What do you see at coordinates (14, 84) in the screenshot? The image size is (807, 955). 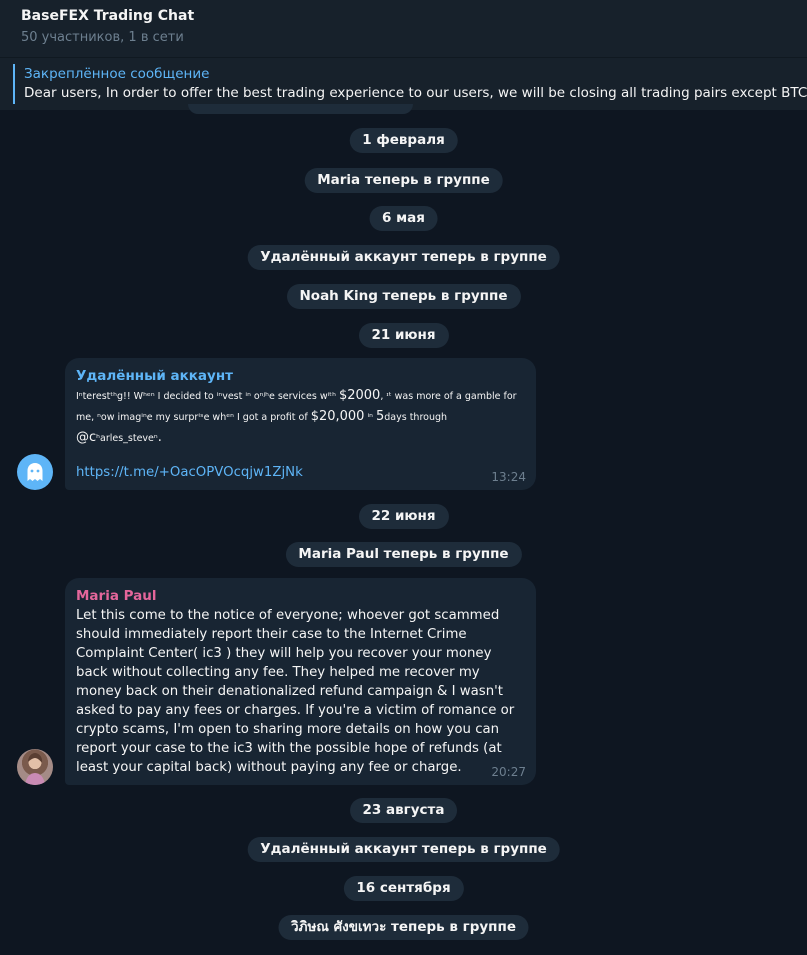 I see `pinned-accent-bar` at bounding box center [14, 84].